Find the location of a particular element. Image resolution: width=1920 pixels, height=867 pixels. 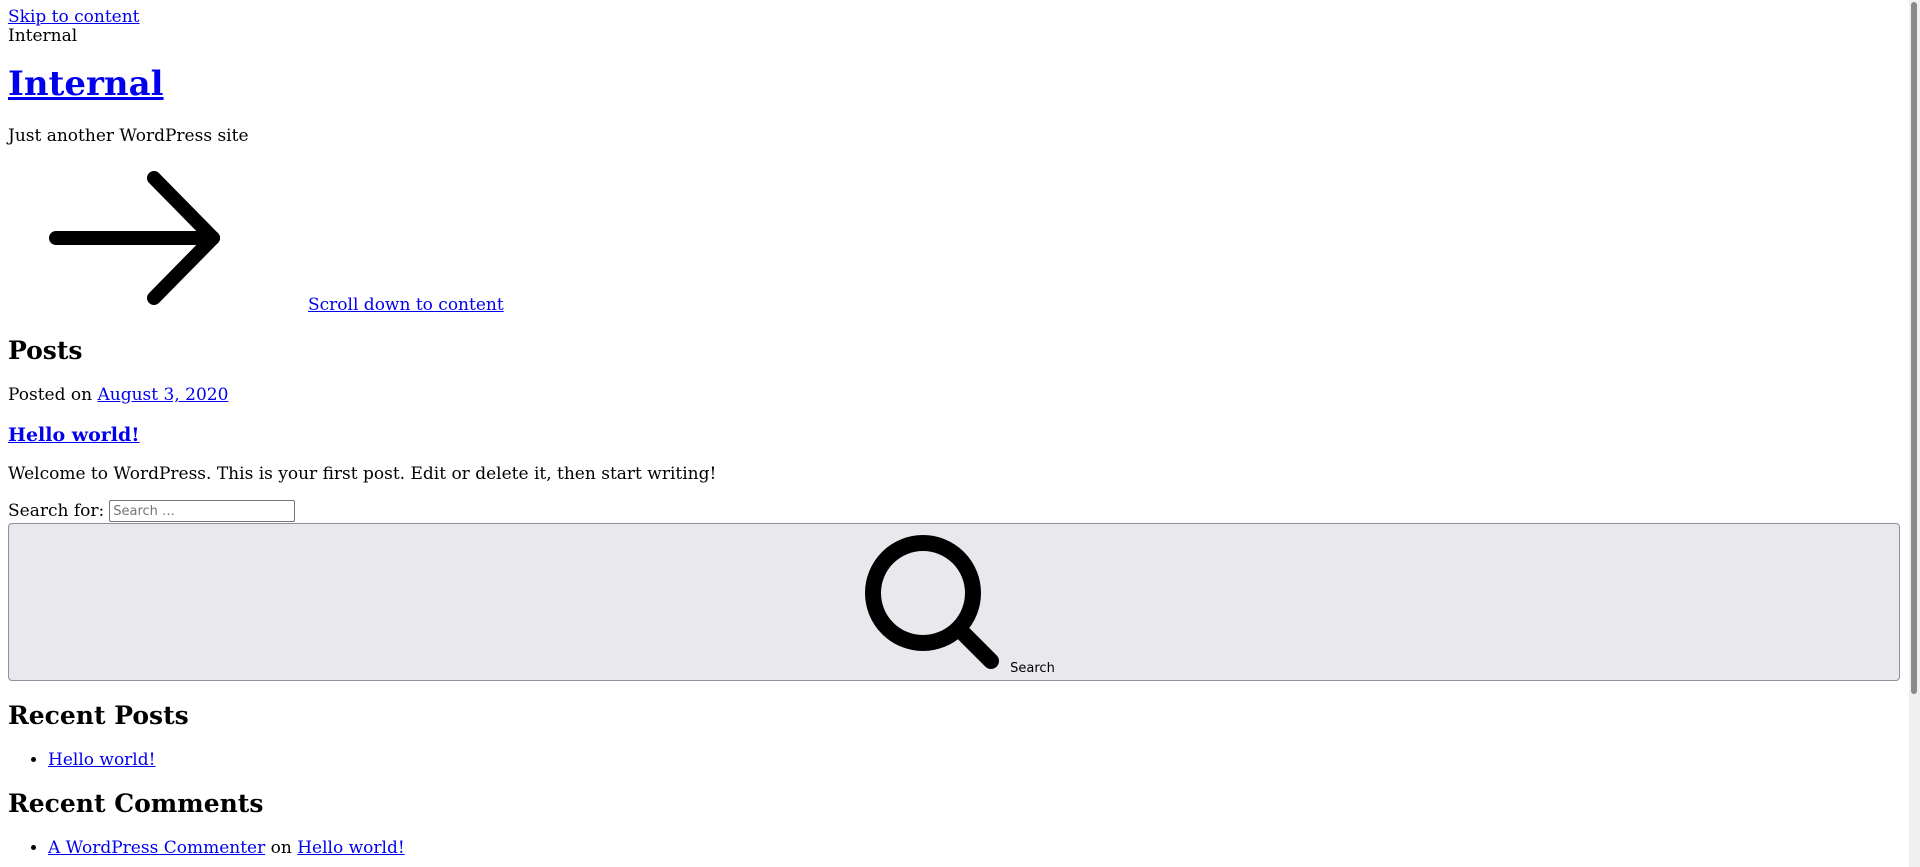

recent-comments-list: A WordPress Commenter on Hello world! is located at coordinates (206, 848).